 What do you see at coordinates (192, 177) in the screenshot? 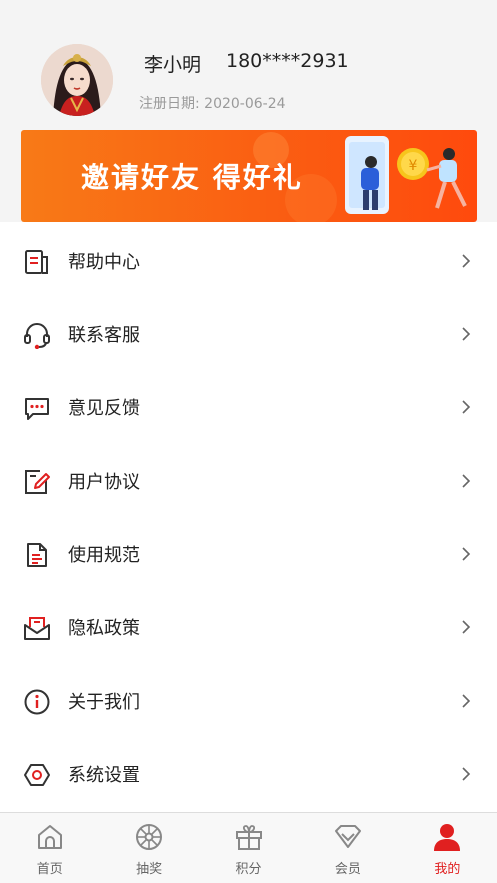
I see `banner-title: 邀请好友 得好礼` at bounding box center [192, 177].